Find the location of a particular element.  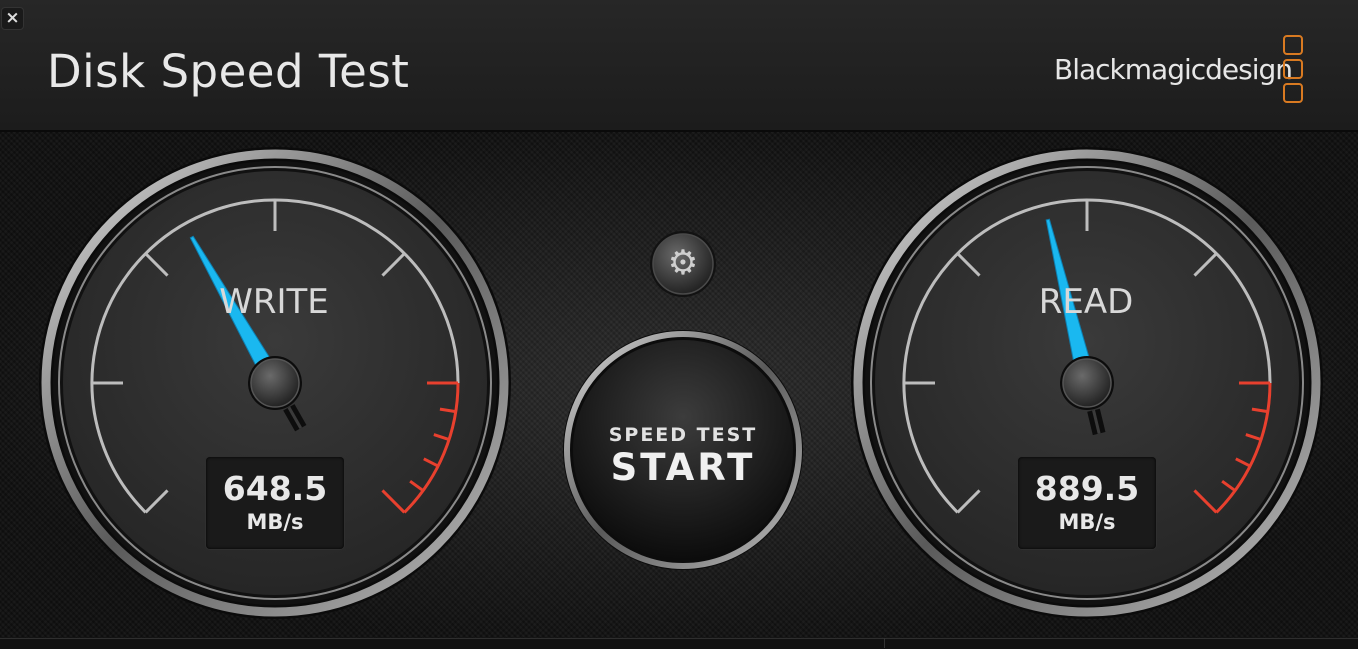

read-speed-value: 889.5 is located at coordinates (1087, 488).